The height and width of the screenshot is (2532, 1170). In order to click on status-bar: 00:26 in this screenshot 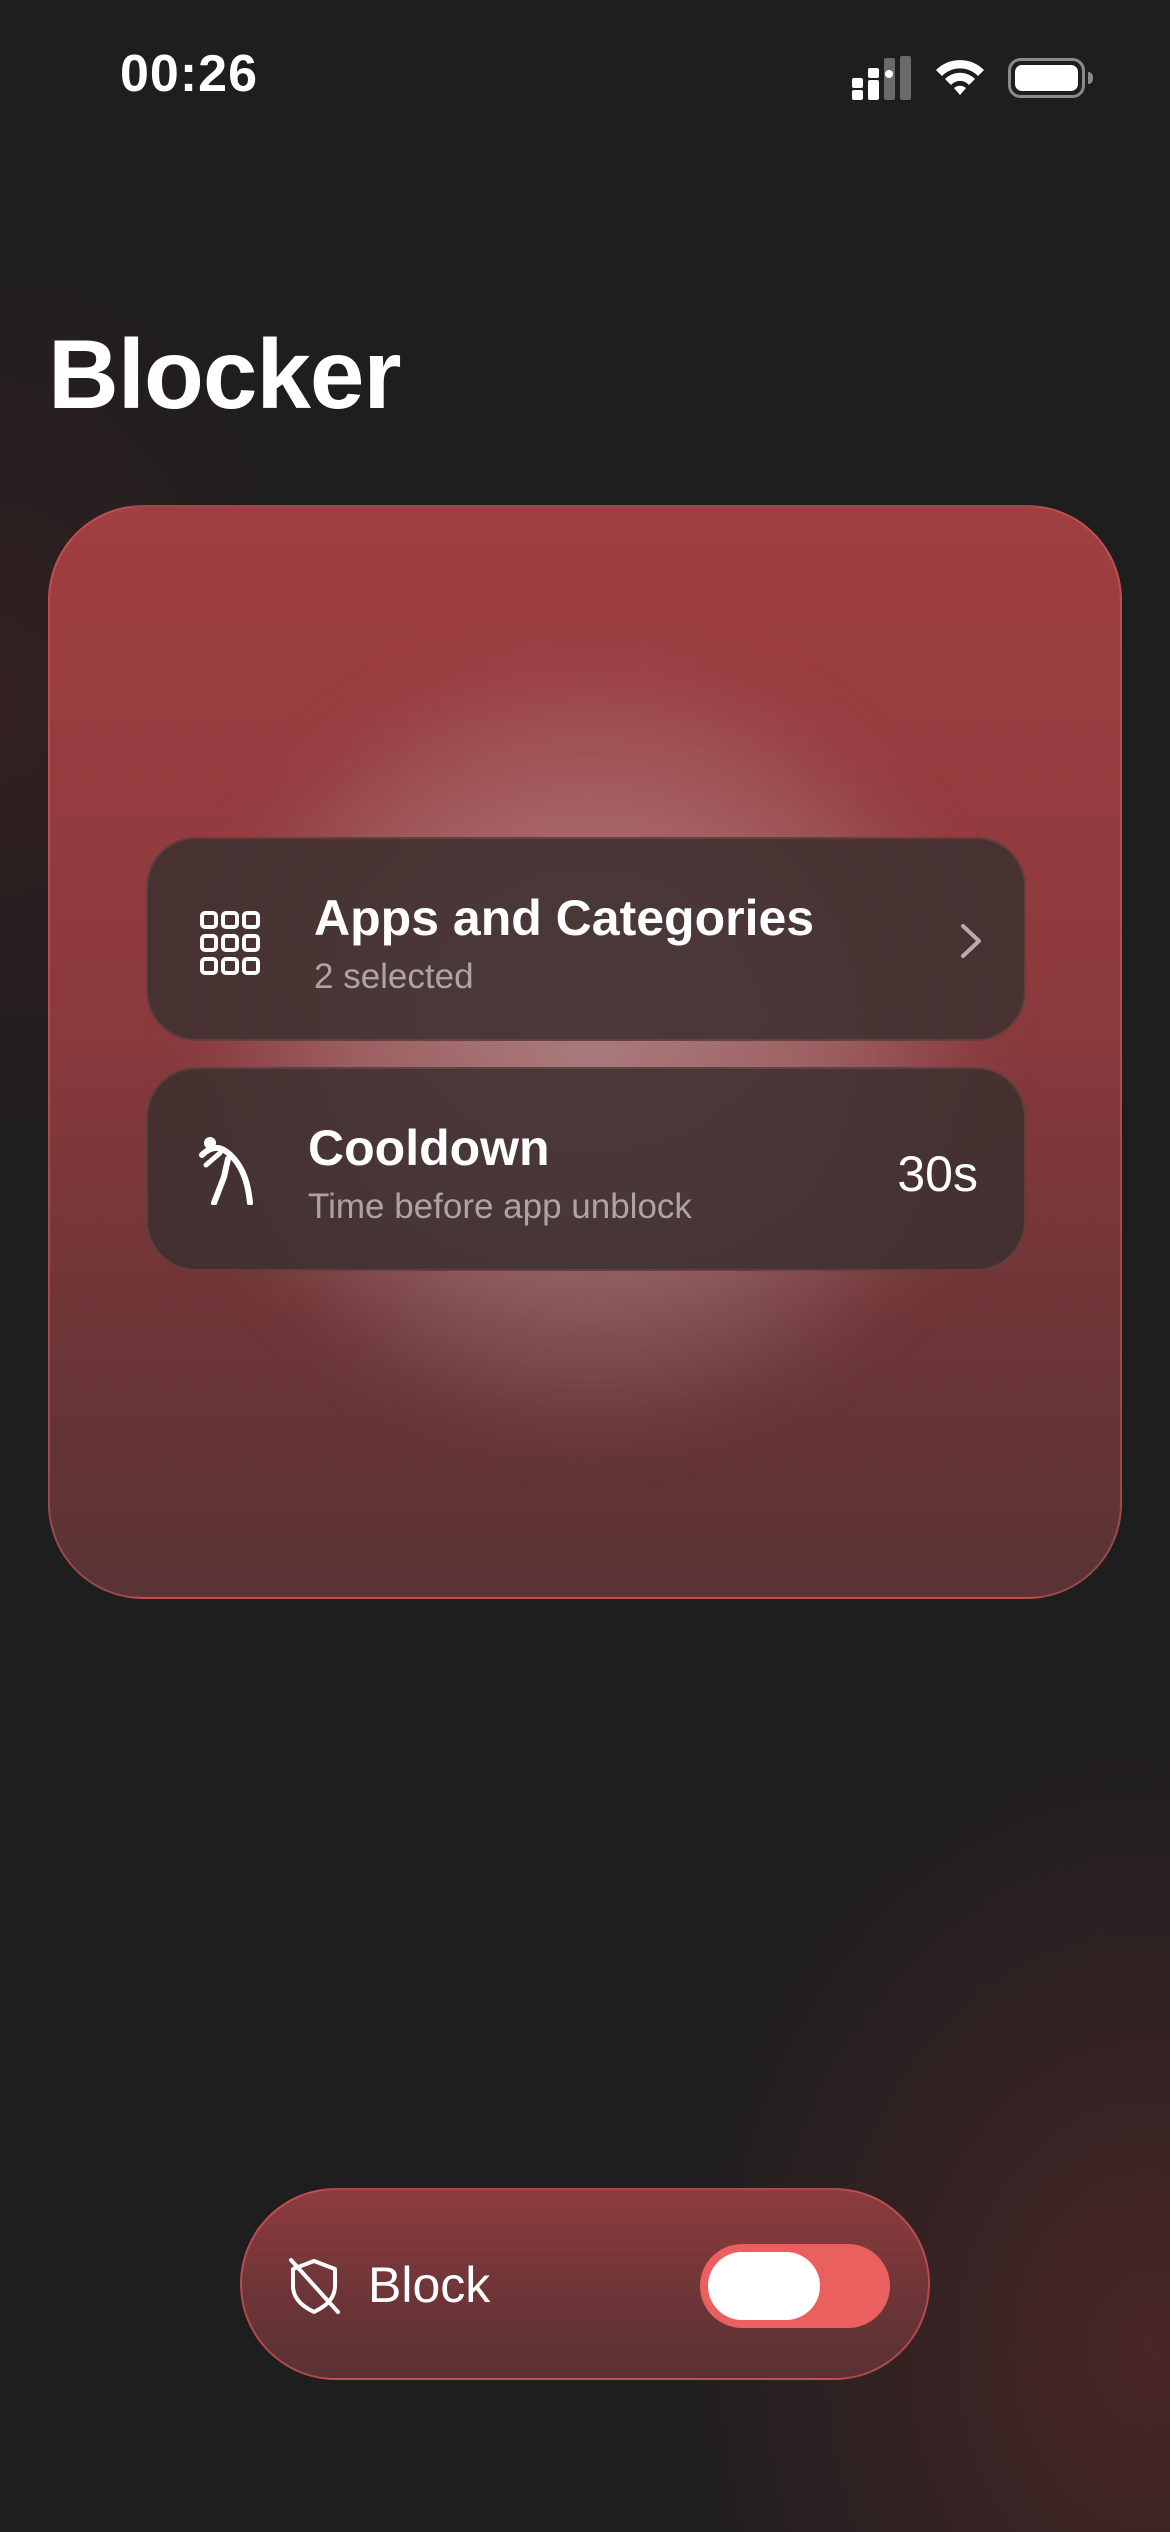, I will do `click(585, 75)`.